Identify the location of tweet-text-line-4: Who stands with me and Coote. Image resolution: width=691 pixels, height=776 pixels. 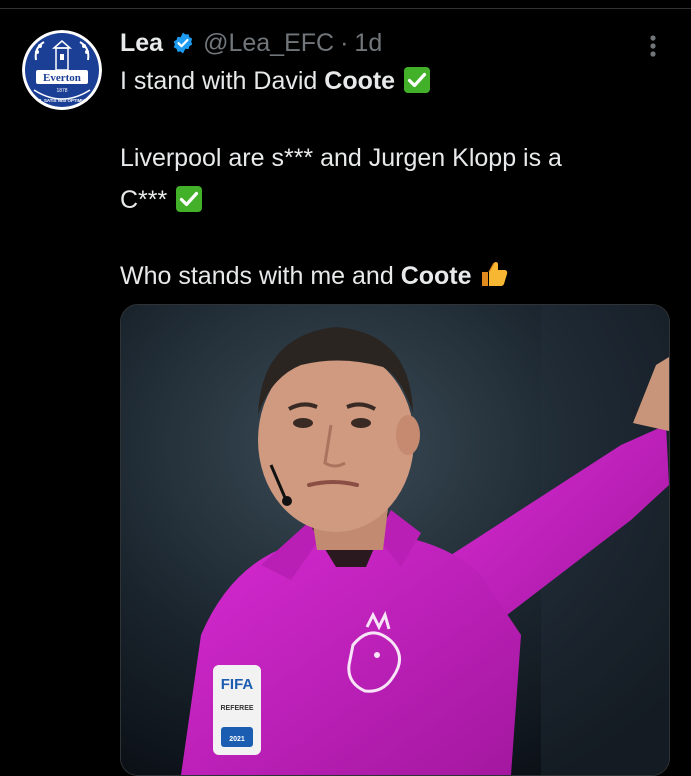
(315, 275).